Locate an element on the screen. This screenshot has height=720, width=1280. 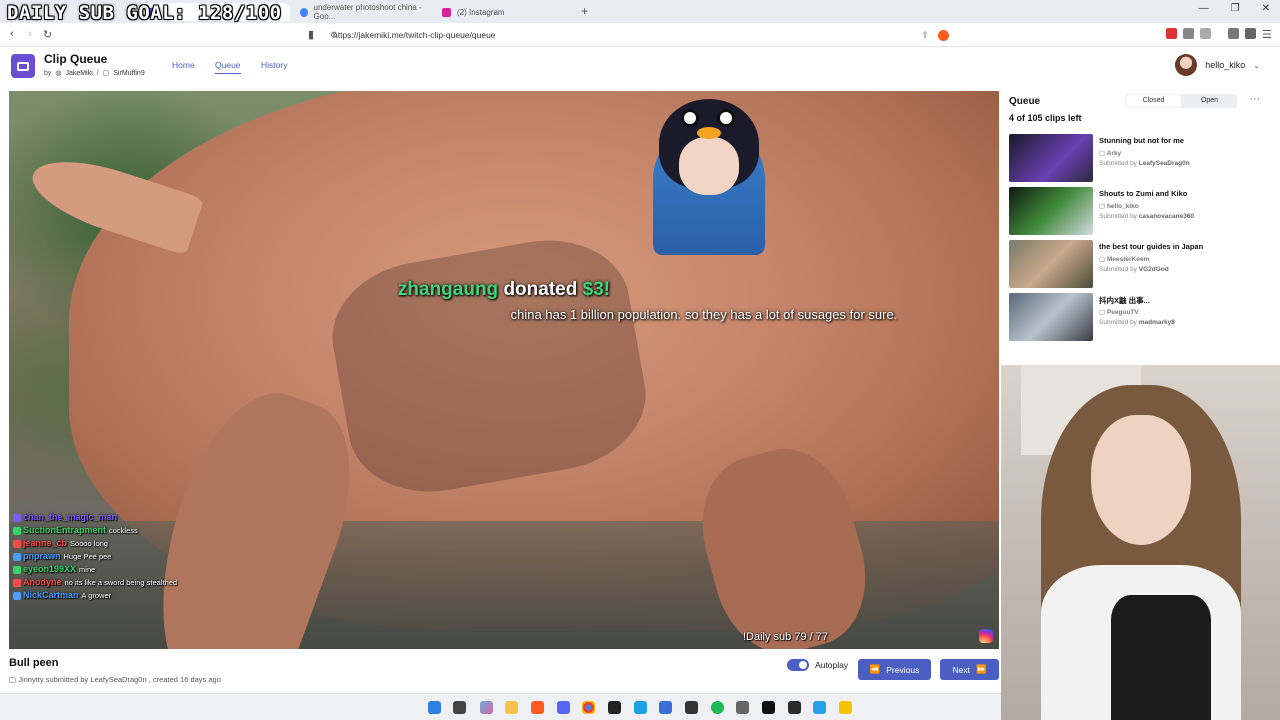
extensions-puzzle-icon is located at coordinates (1188, 33).